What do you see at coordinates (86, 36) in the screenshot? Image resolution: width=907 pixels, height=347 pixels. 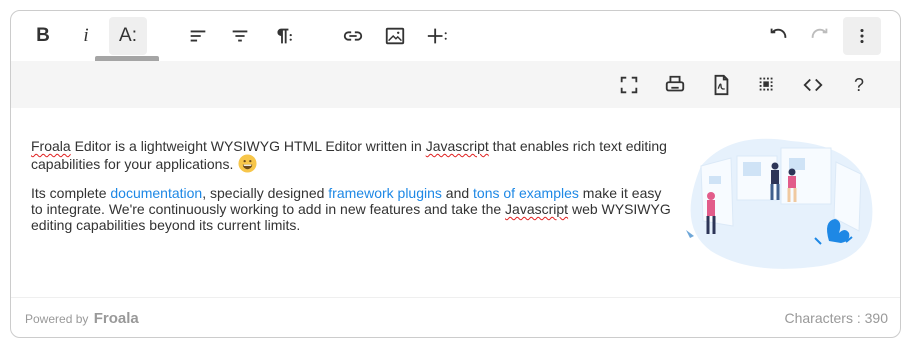 I see `italic-button: i` at bounding box center [86, 36].